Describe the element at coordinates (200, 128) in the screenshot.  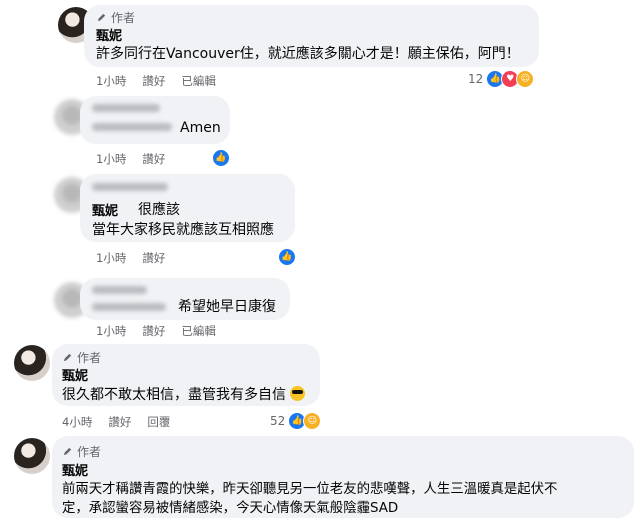
I see `comment-text: Amen` at that location.